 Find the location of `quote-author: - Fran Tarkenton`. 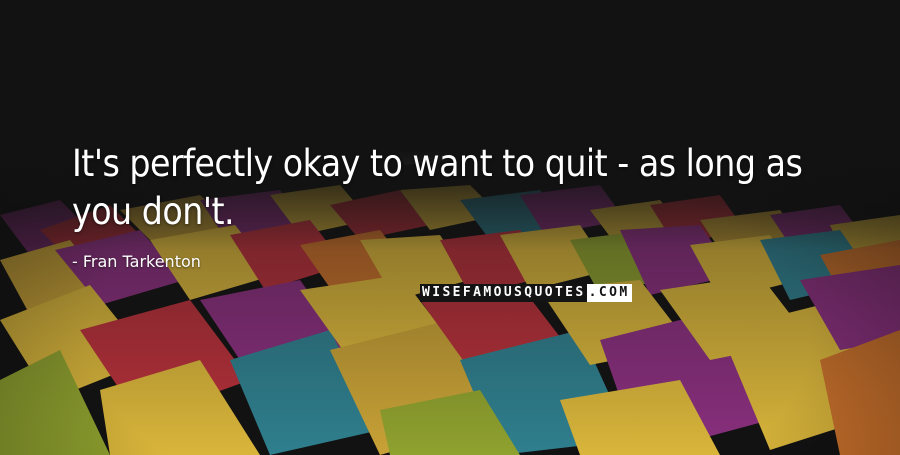

quote-author: - Fran Tarkenton is located at coordinates (136, 261).